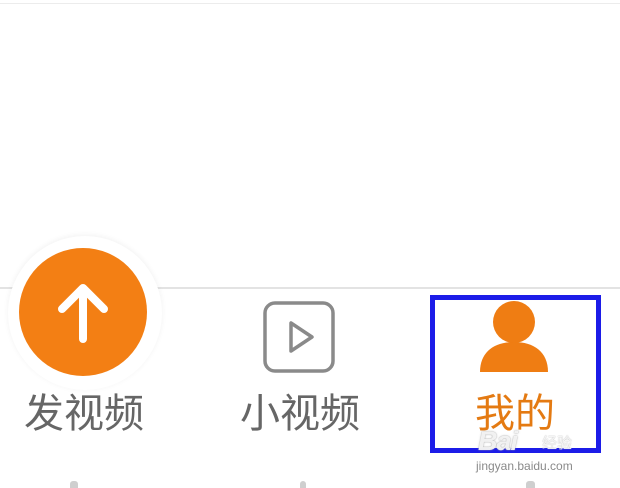  What do you see at coordinates (84, 414) in the screenshot?
I see `tab-label-publish-video: 发视频` at bounding box center [84, 414].